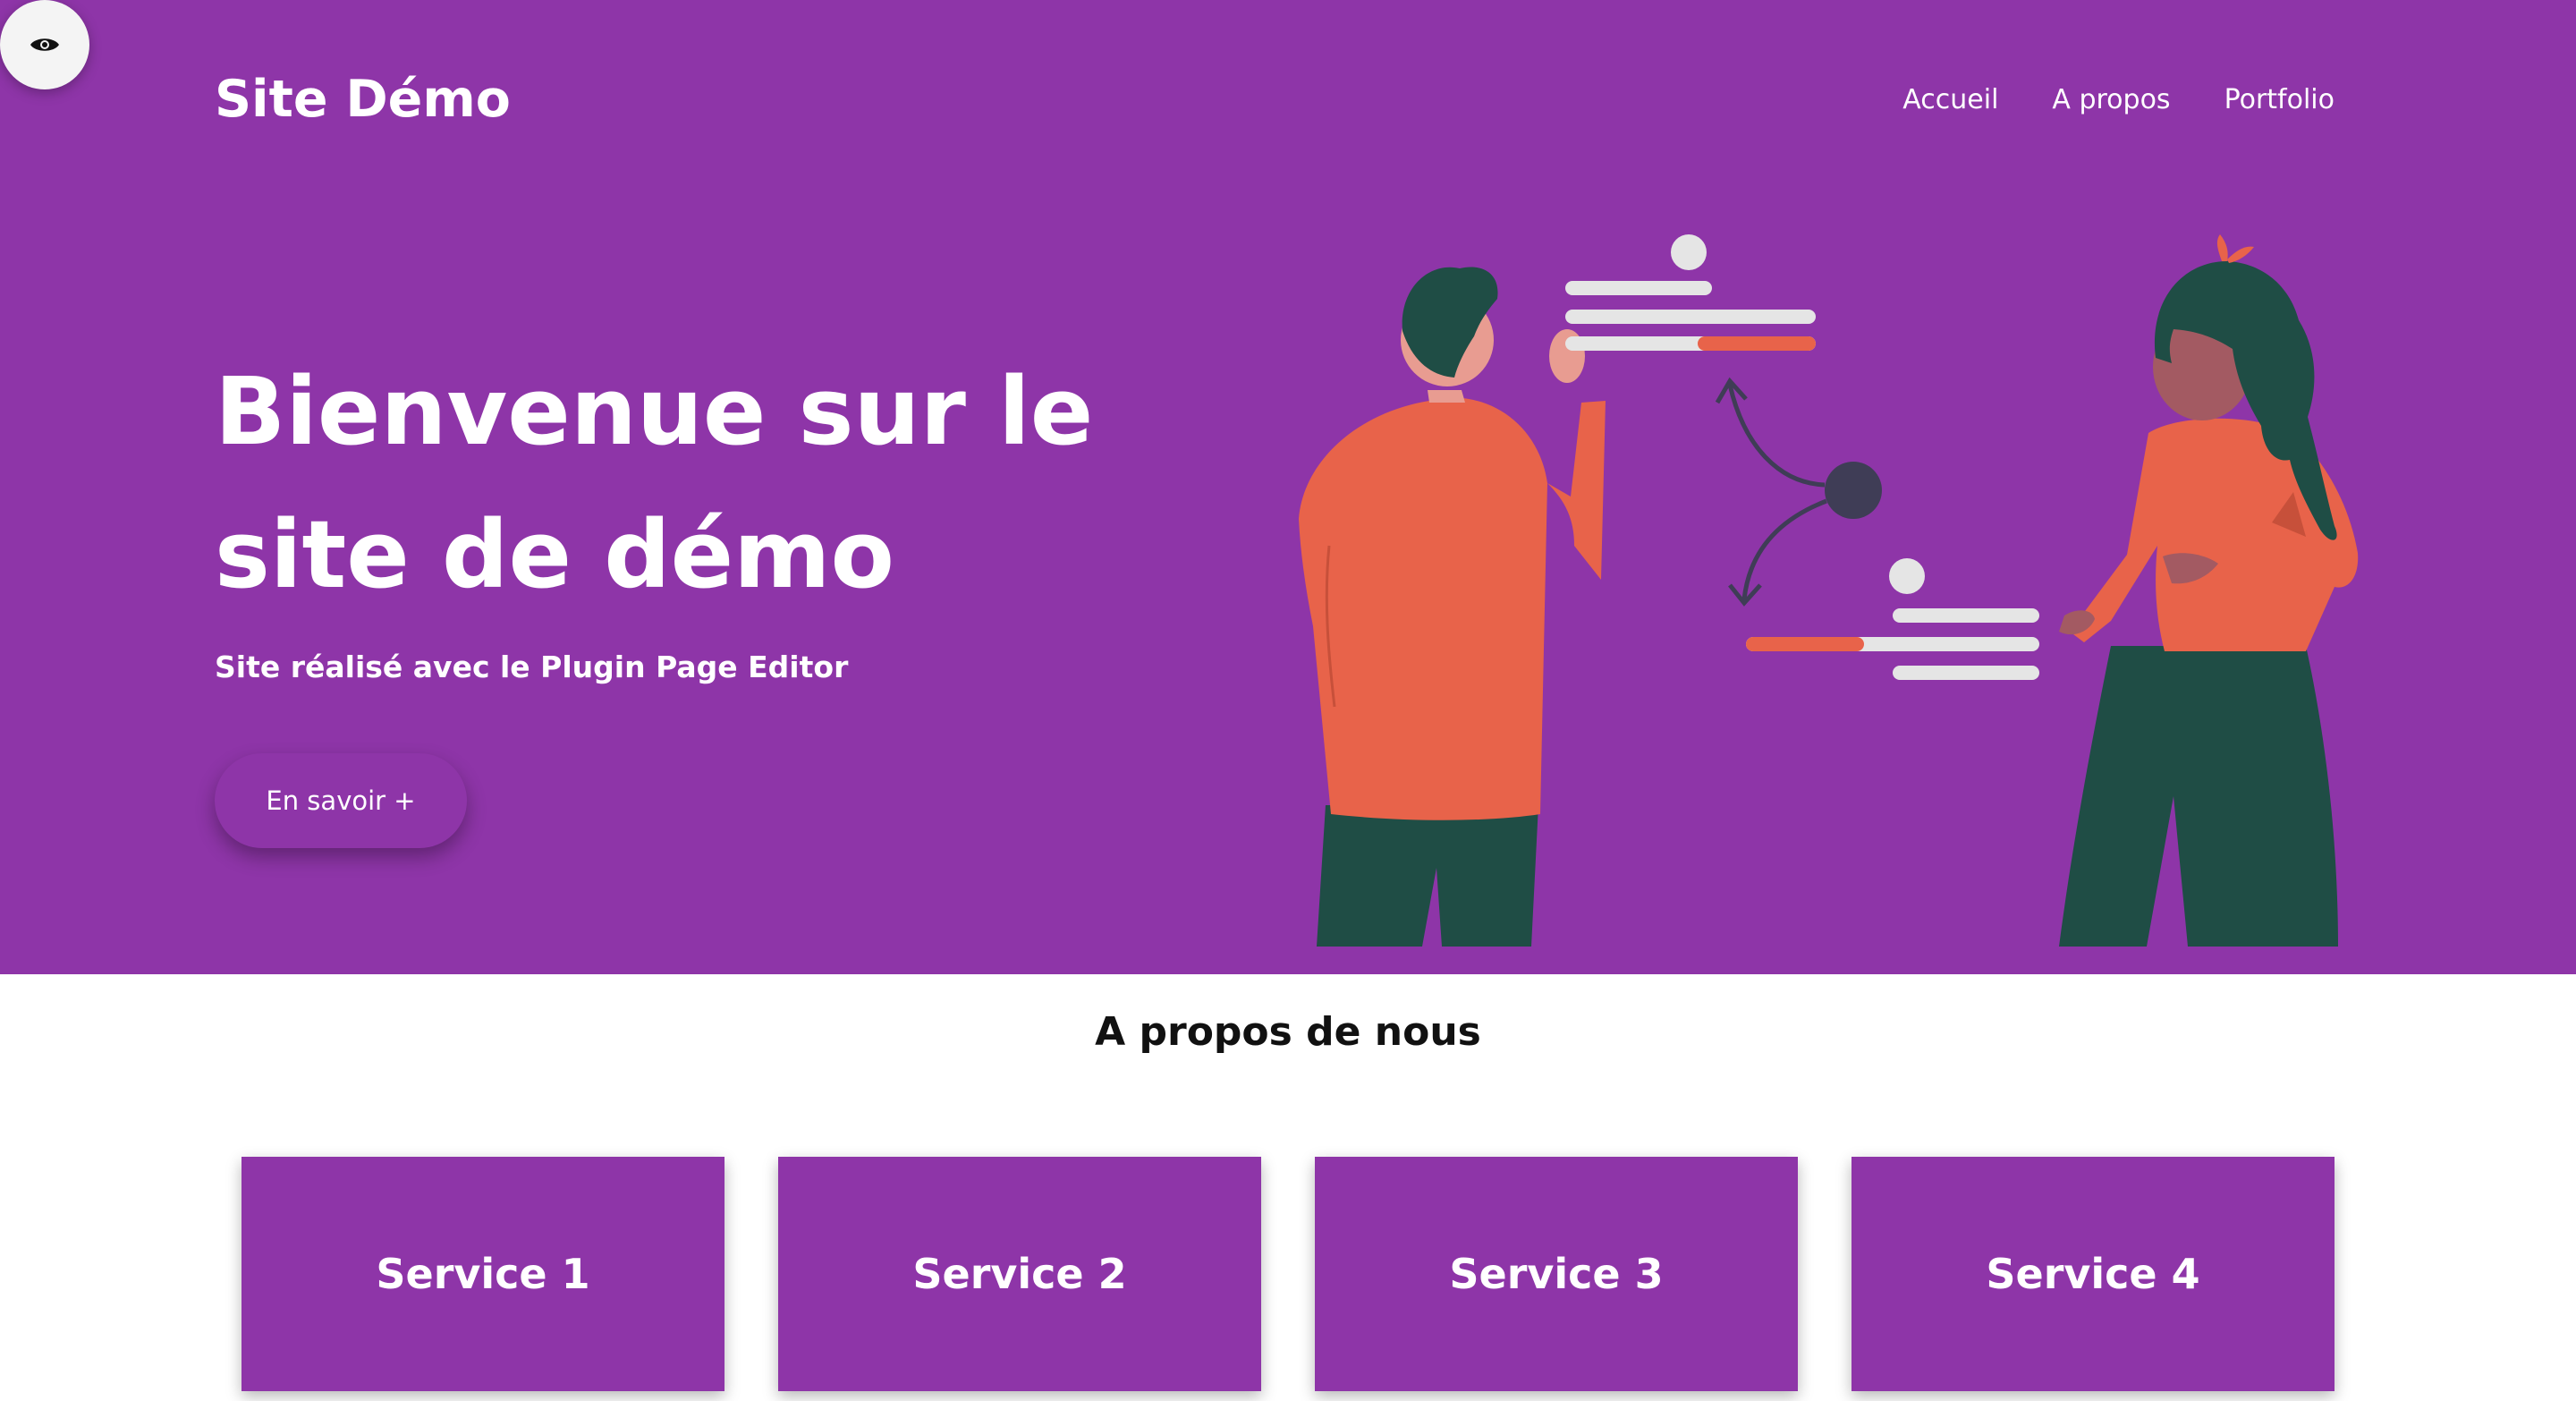  Describe the element at coordinates (654, 483) in the screenshot. I see `hero-title: Bienvenue sur le site de démo` at that location.